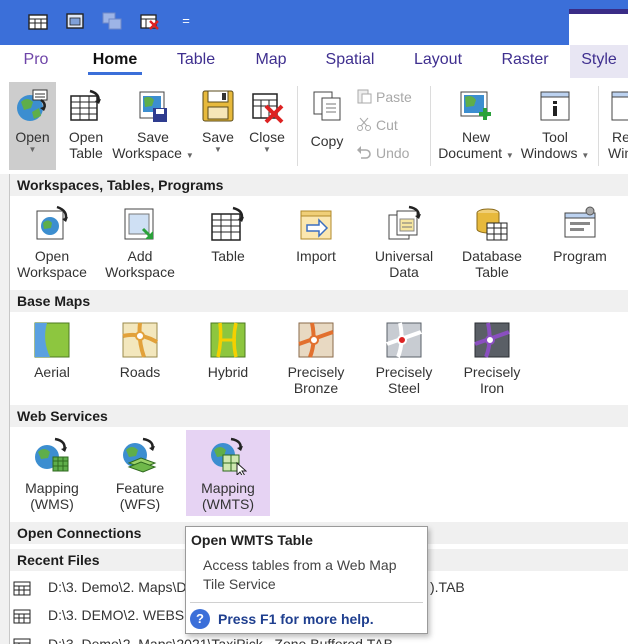 Image resolution: width=628 pixels, height=644 pixels. Describe the element at coordinates (316, 388) in the screenshot. I see `precisely-bronze-label-2: Bronze` at that location.